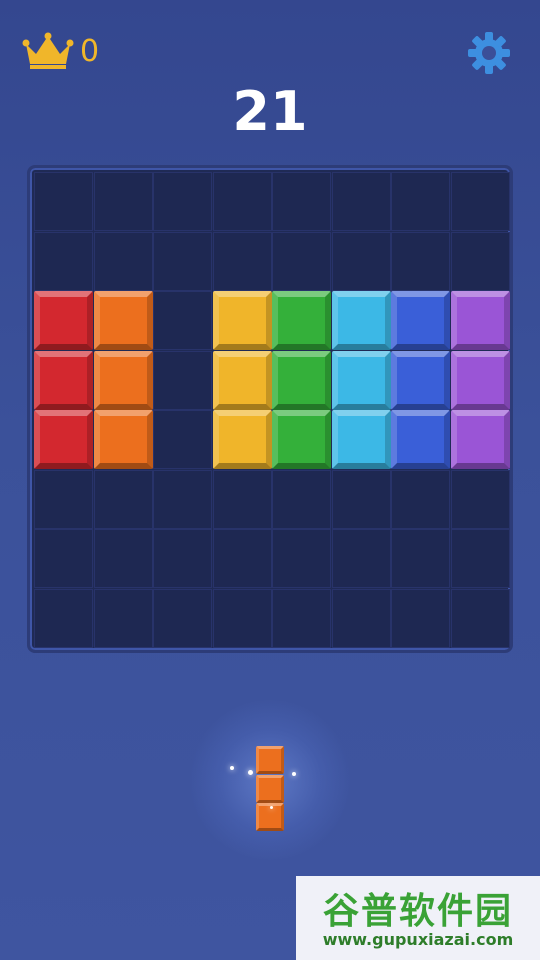  I want to click on watermark-url: www.gupuxiazai.com, so click(418, 939).